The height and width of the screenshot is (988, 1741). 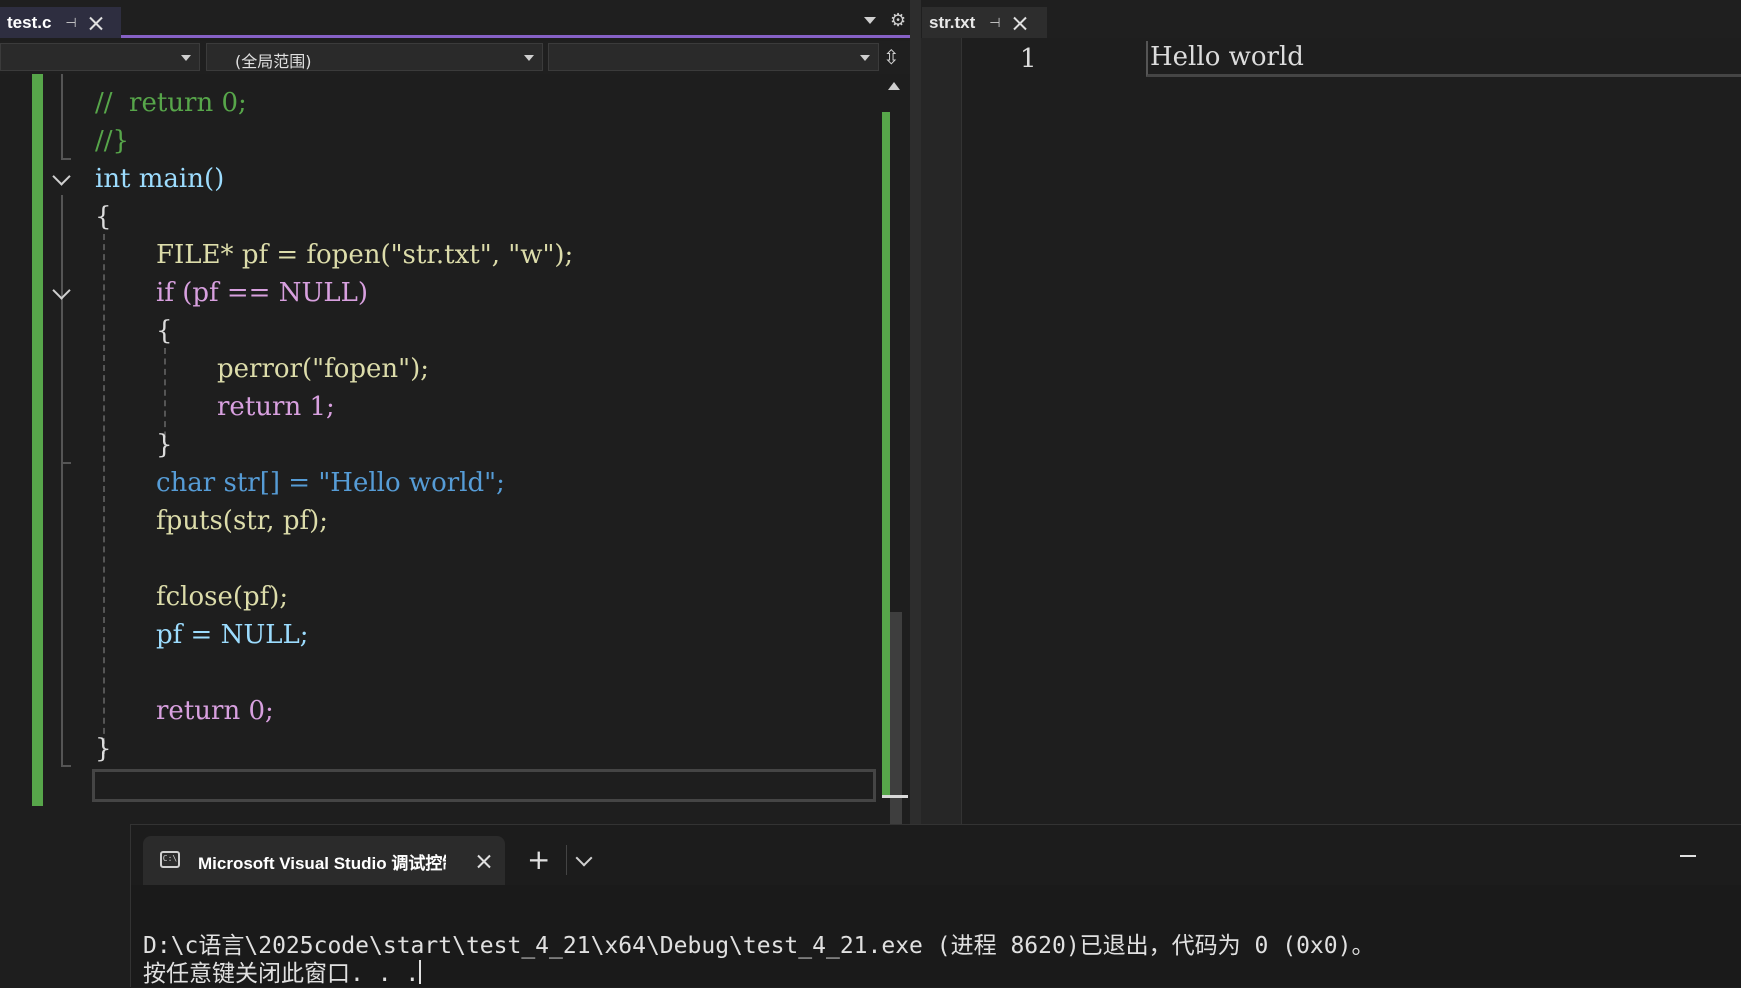 I want to click on tab-list-dropdown-icon, so click(x=870, y=20).